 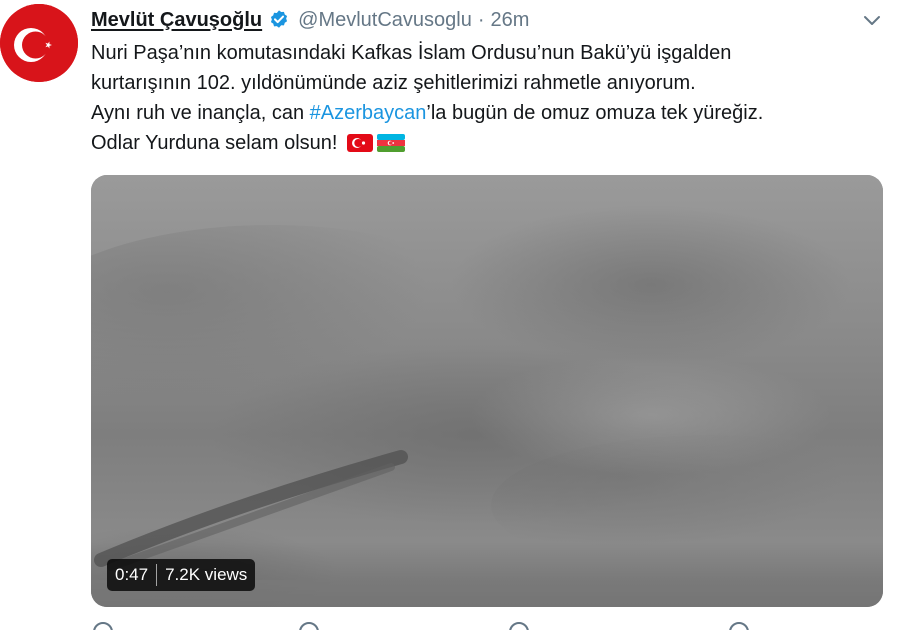 I want to click on tweet-header: Mevlüt Çavuşoğlu @MevlutCavusoglu · 26m, so click(x=310, y=20).